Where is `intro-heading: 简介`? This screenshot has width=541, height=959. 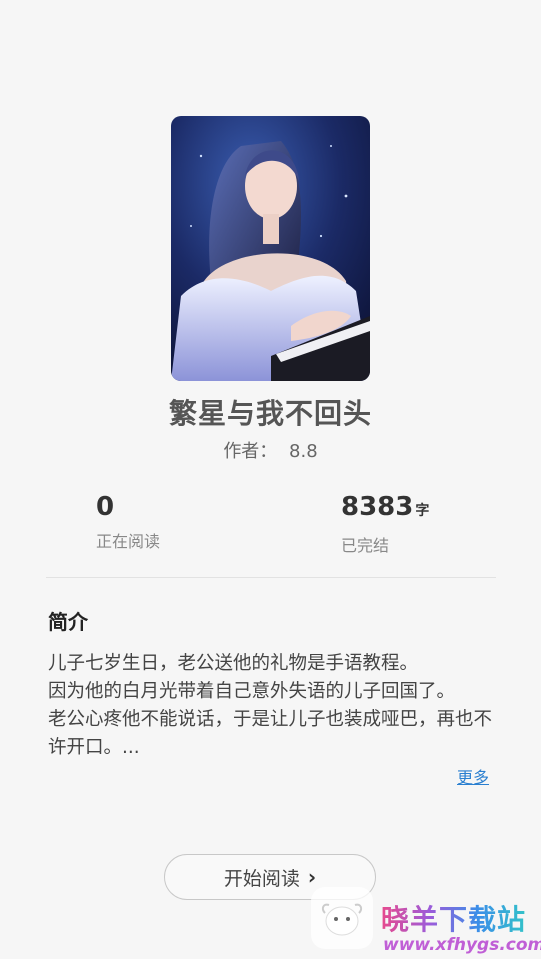 intro-heading: 简介 is located at coordinates (68, 622).